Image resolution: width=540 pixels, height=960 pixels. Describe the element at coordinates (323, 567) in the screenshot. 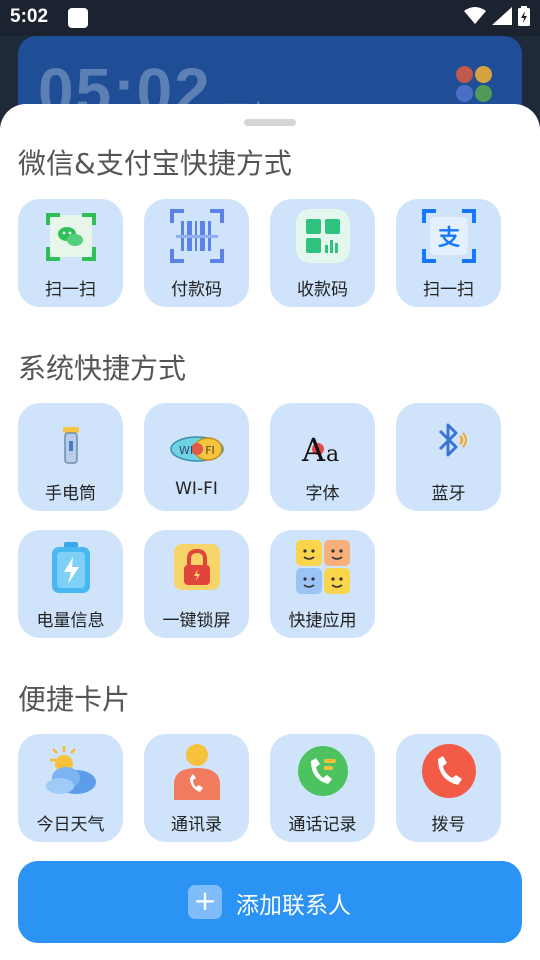

I see `emoji-apps-icon` at that location.